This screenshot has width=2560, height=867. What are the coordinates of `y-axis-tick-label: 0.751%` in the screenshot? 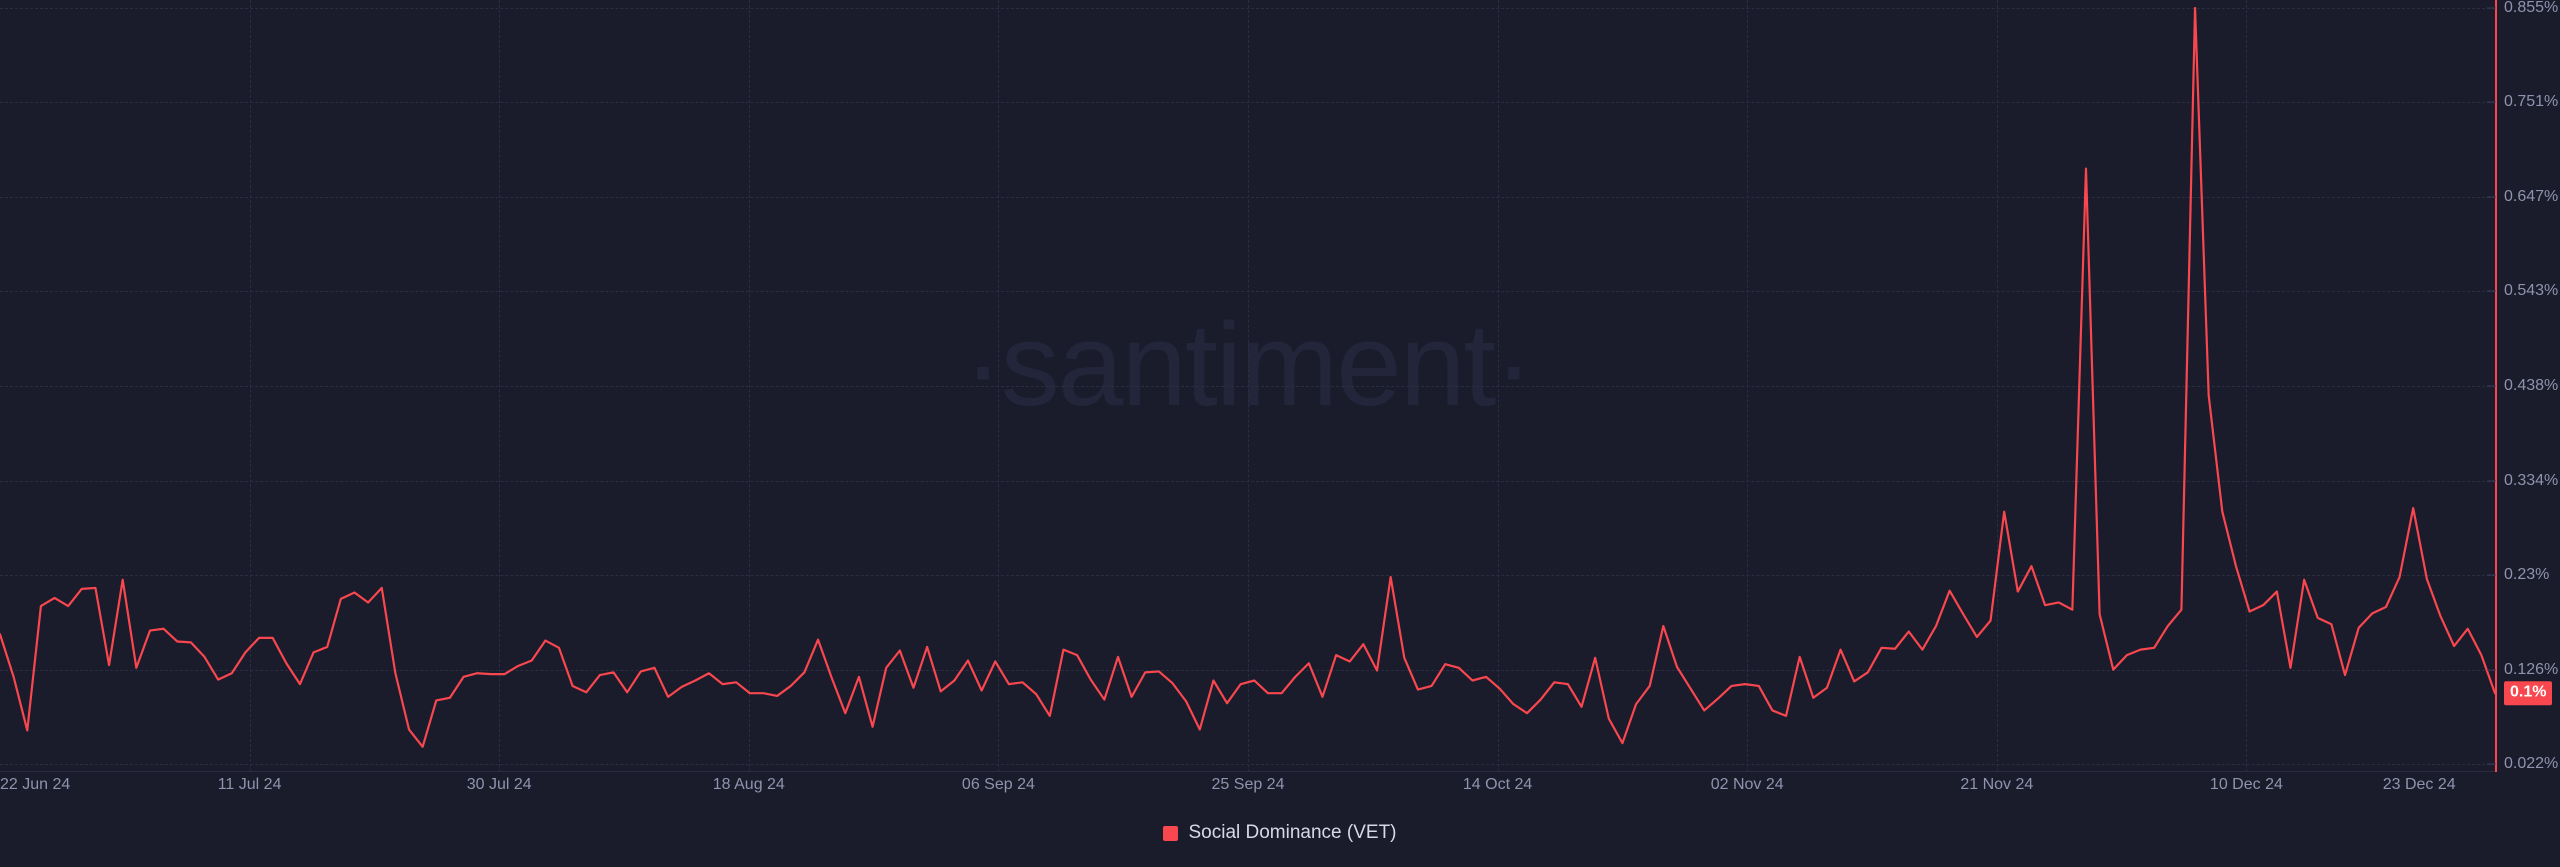 It's located at (2531, 102).